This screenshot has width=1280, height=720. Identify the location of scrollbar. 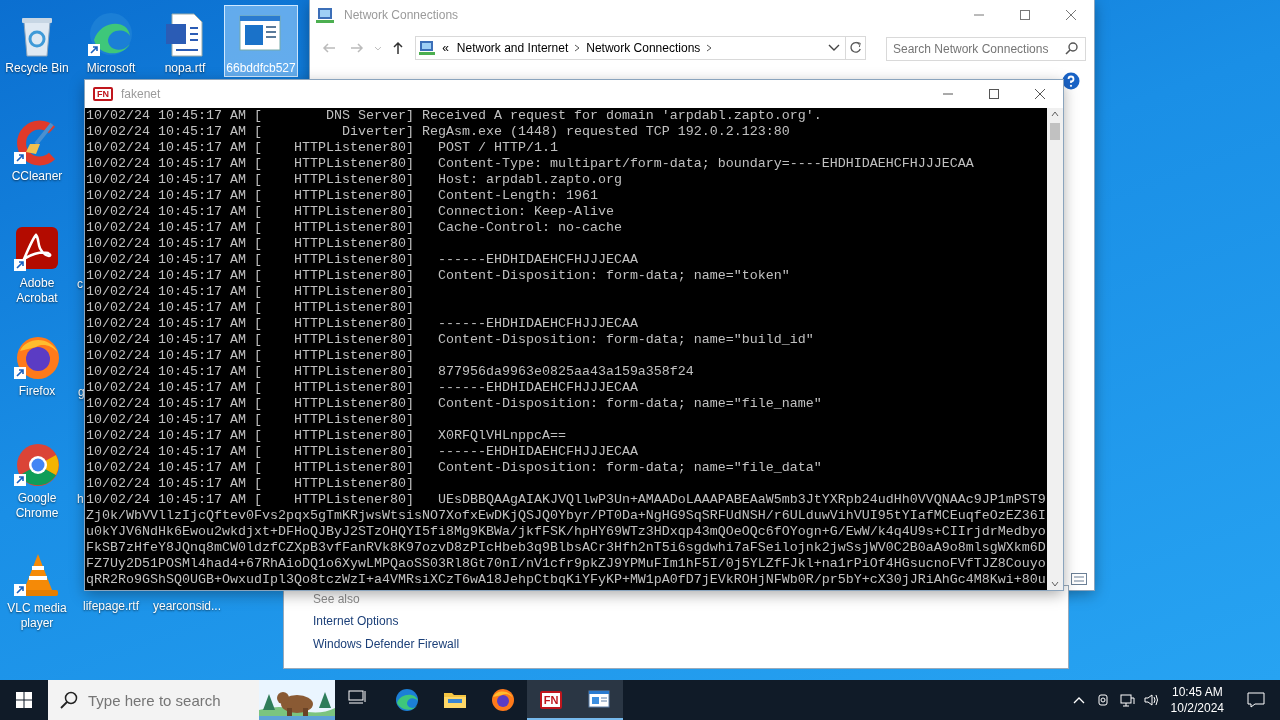
(1055, 349).